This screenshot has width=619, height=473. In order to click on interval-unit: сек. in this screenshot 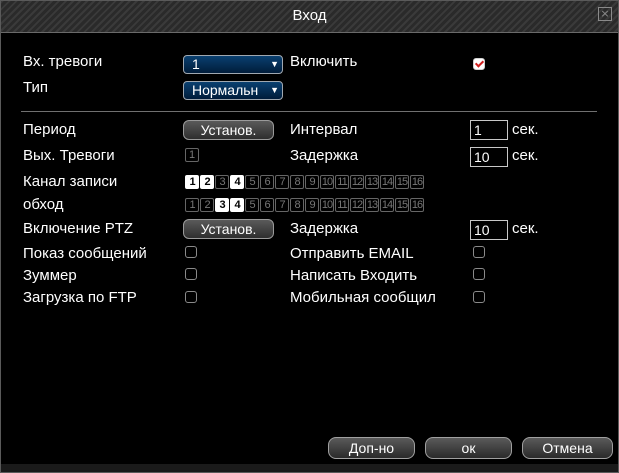, I will do `click(525, 129)`.